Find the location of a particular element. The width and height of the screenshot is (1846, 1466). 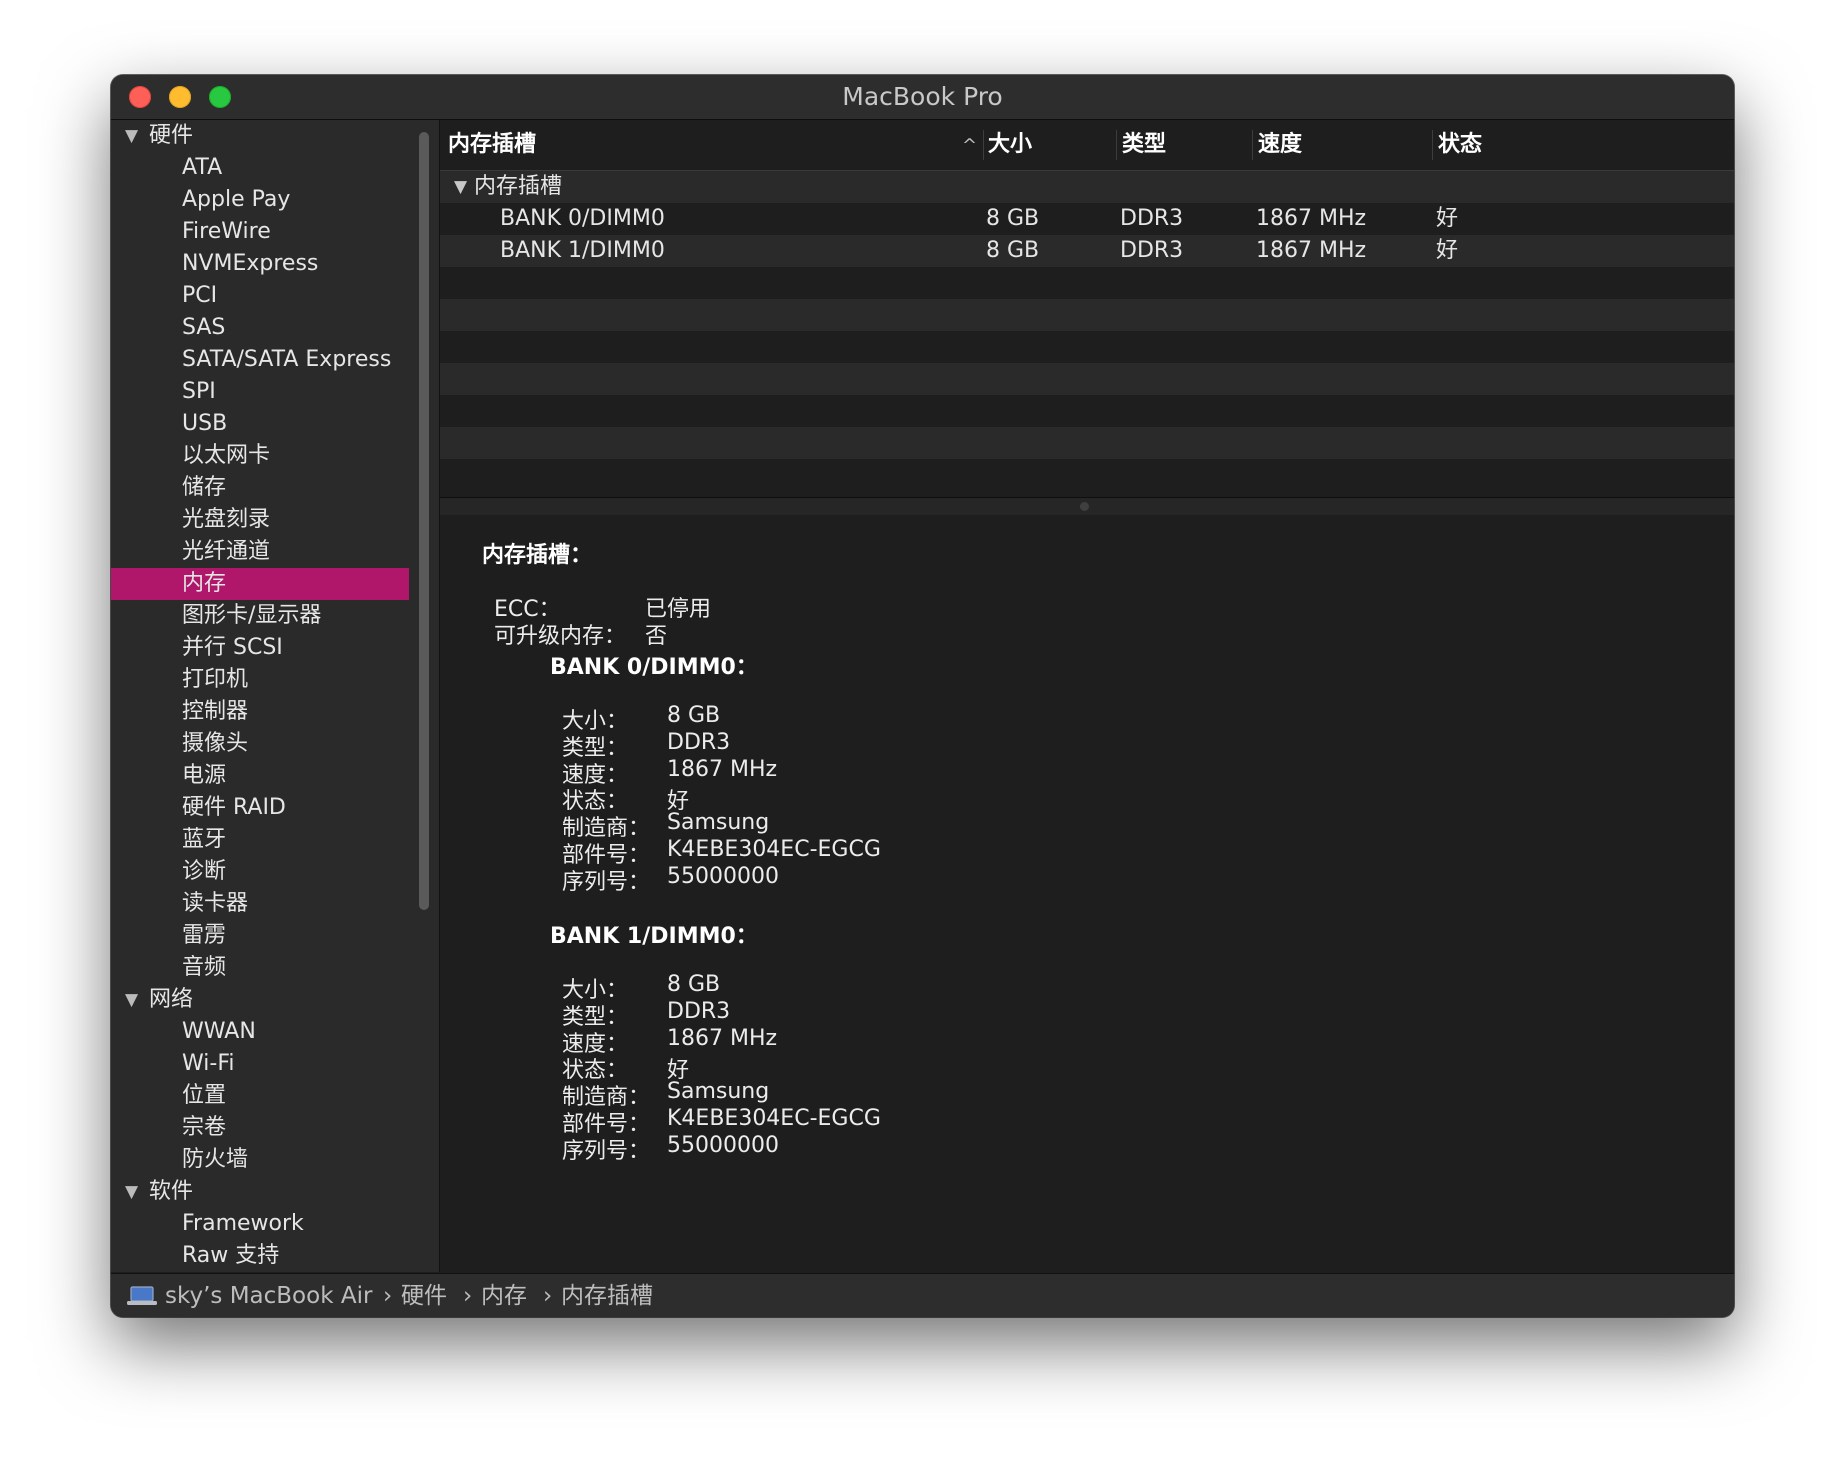

sidebar-item: ATA is located at coordinates (260, 168).